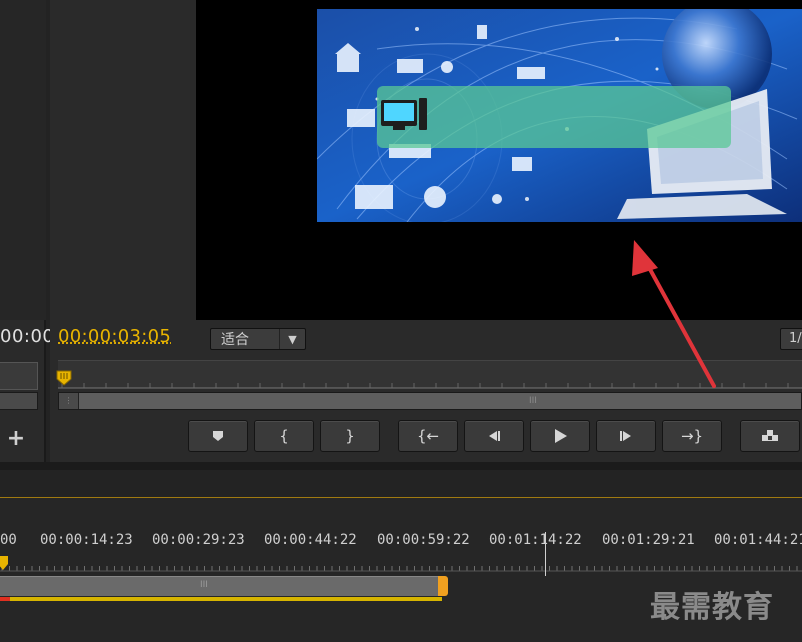 The width and height of the screenshot is (802, 642). I want to click on ruler-ticks, so click(430, 375).